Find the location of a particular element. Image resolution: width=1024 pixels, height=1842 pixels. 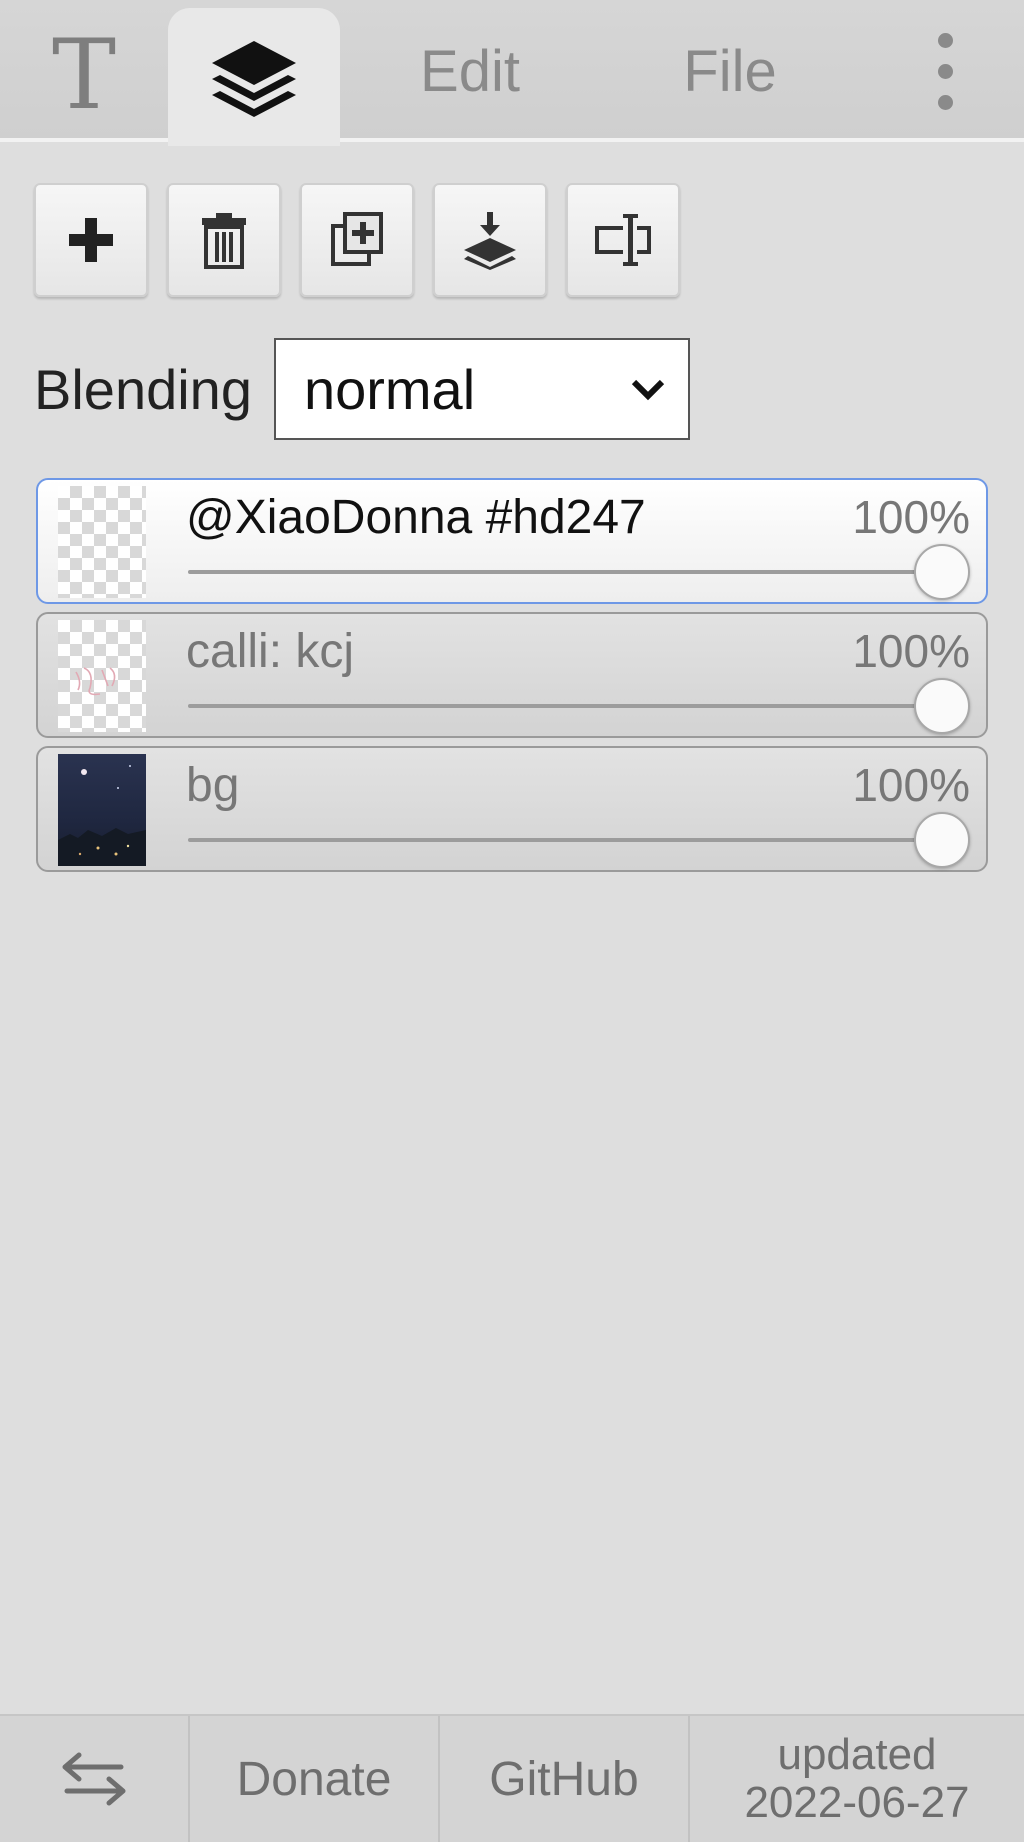

layer-item: bg 100% is located at coordinates (512, 809).